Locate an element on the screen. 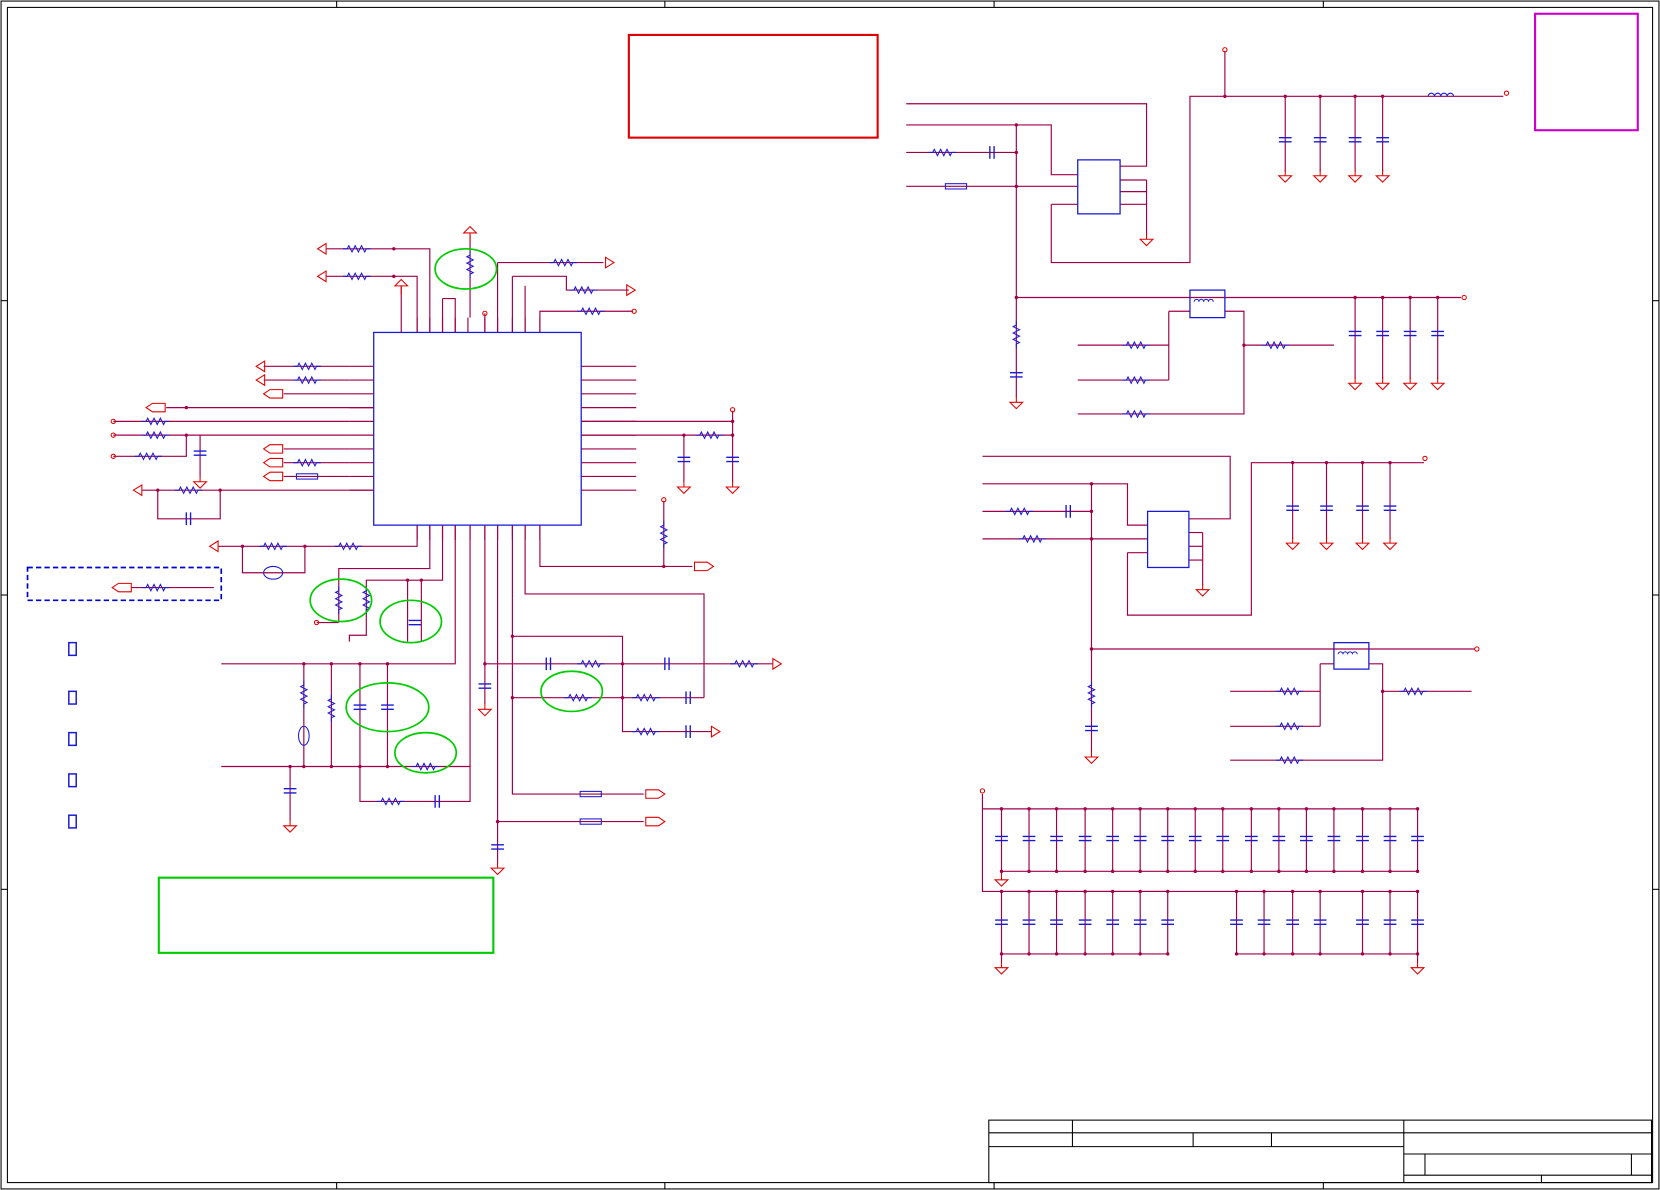  note-box-red is located at coordinates (753, 86).